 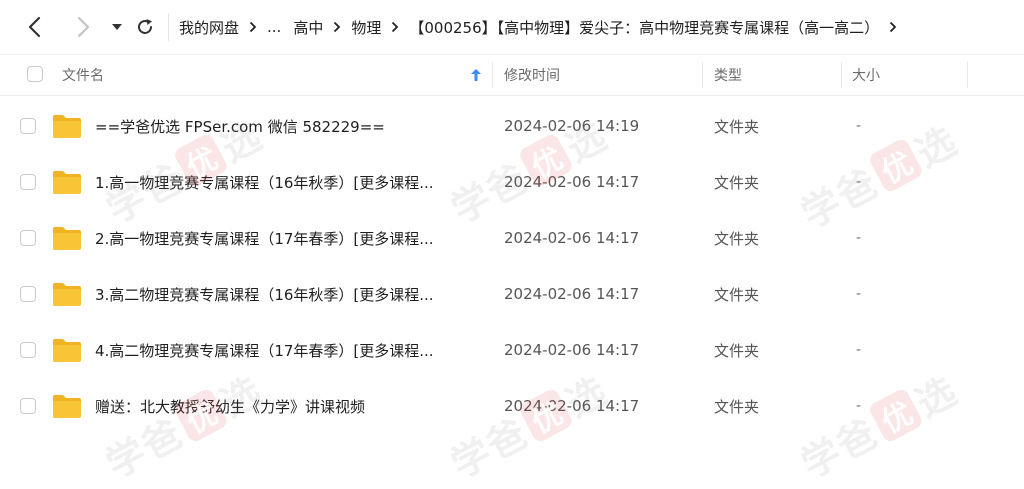 I want to click on back-arrow-icon, so click(x=34, y=27).